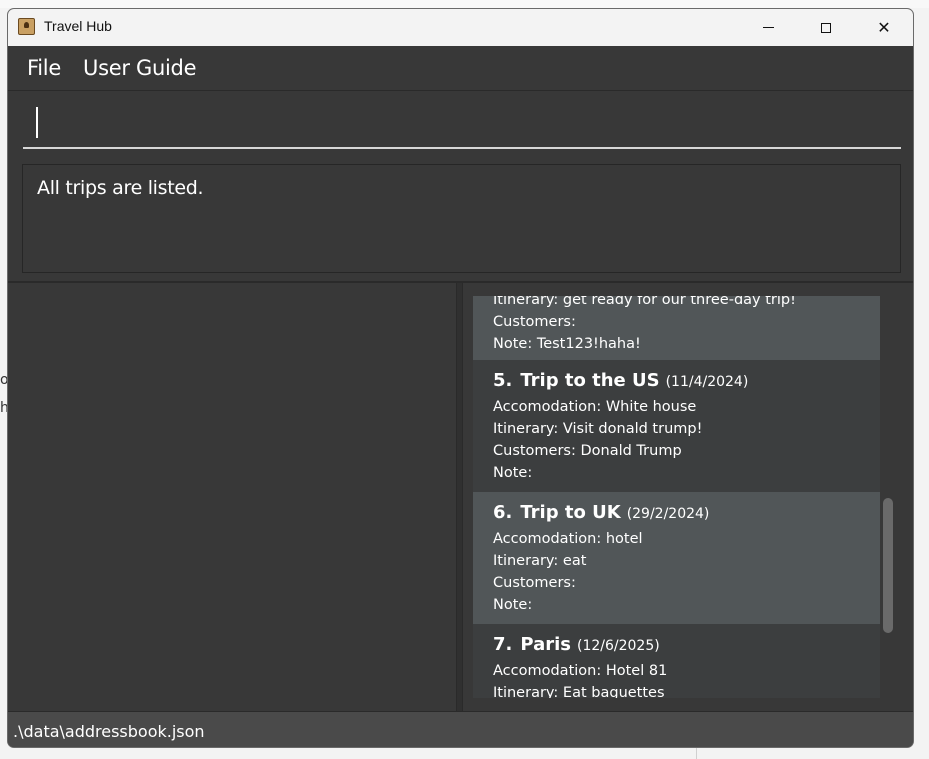 The image size is (929, 759). What do you see at coordinates (595, 407) in the screenshot?
I see `trip-accommodation: Accomodation: White house` at bounding box center [595, 407].